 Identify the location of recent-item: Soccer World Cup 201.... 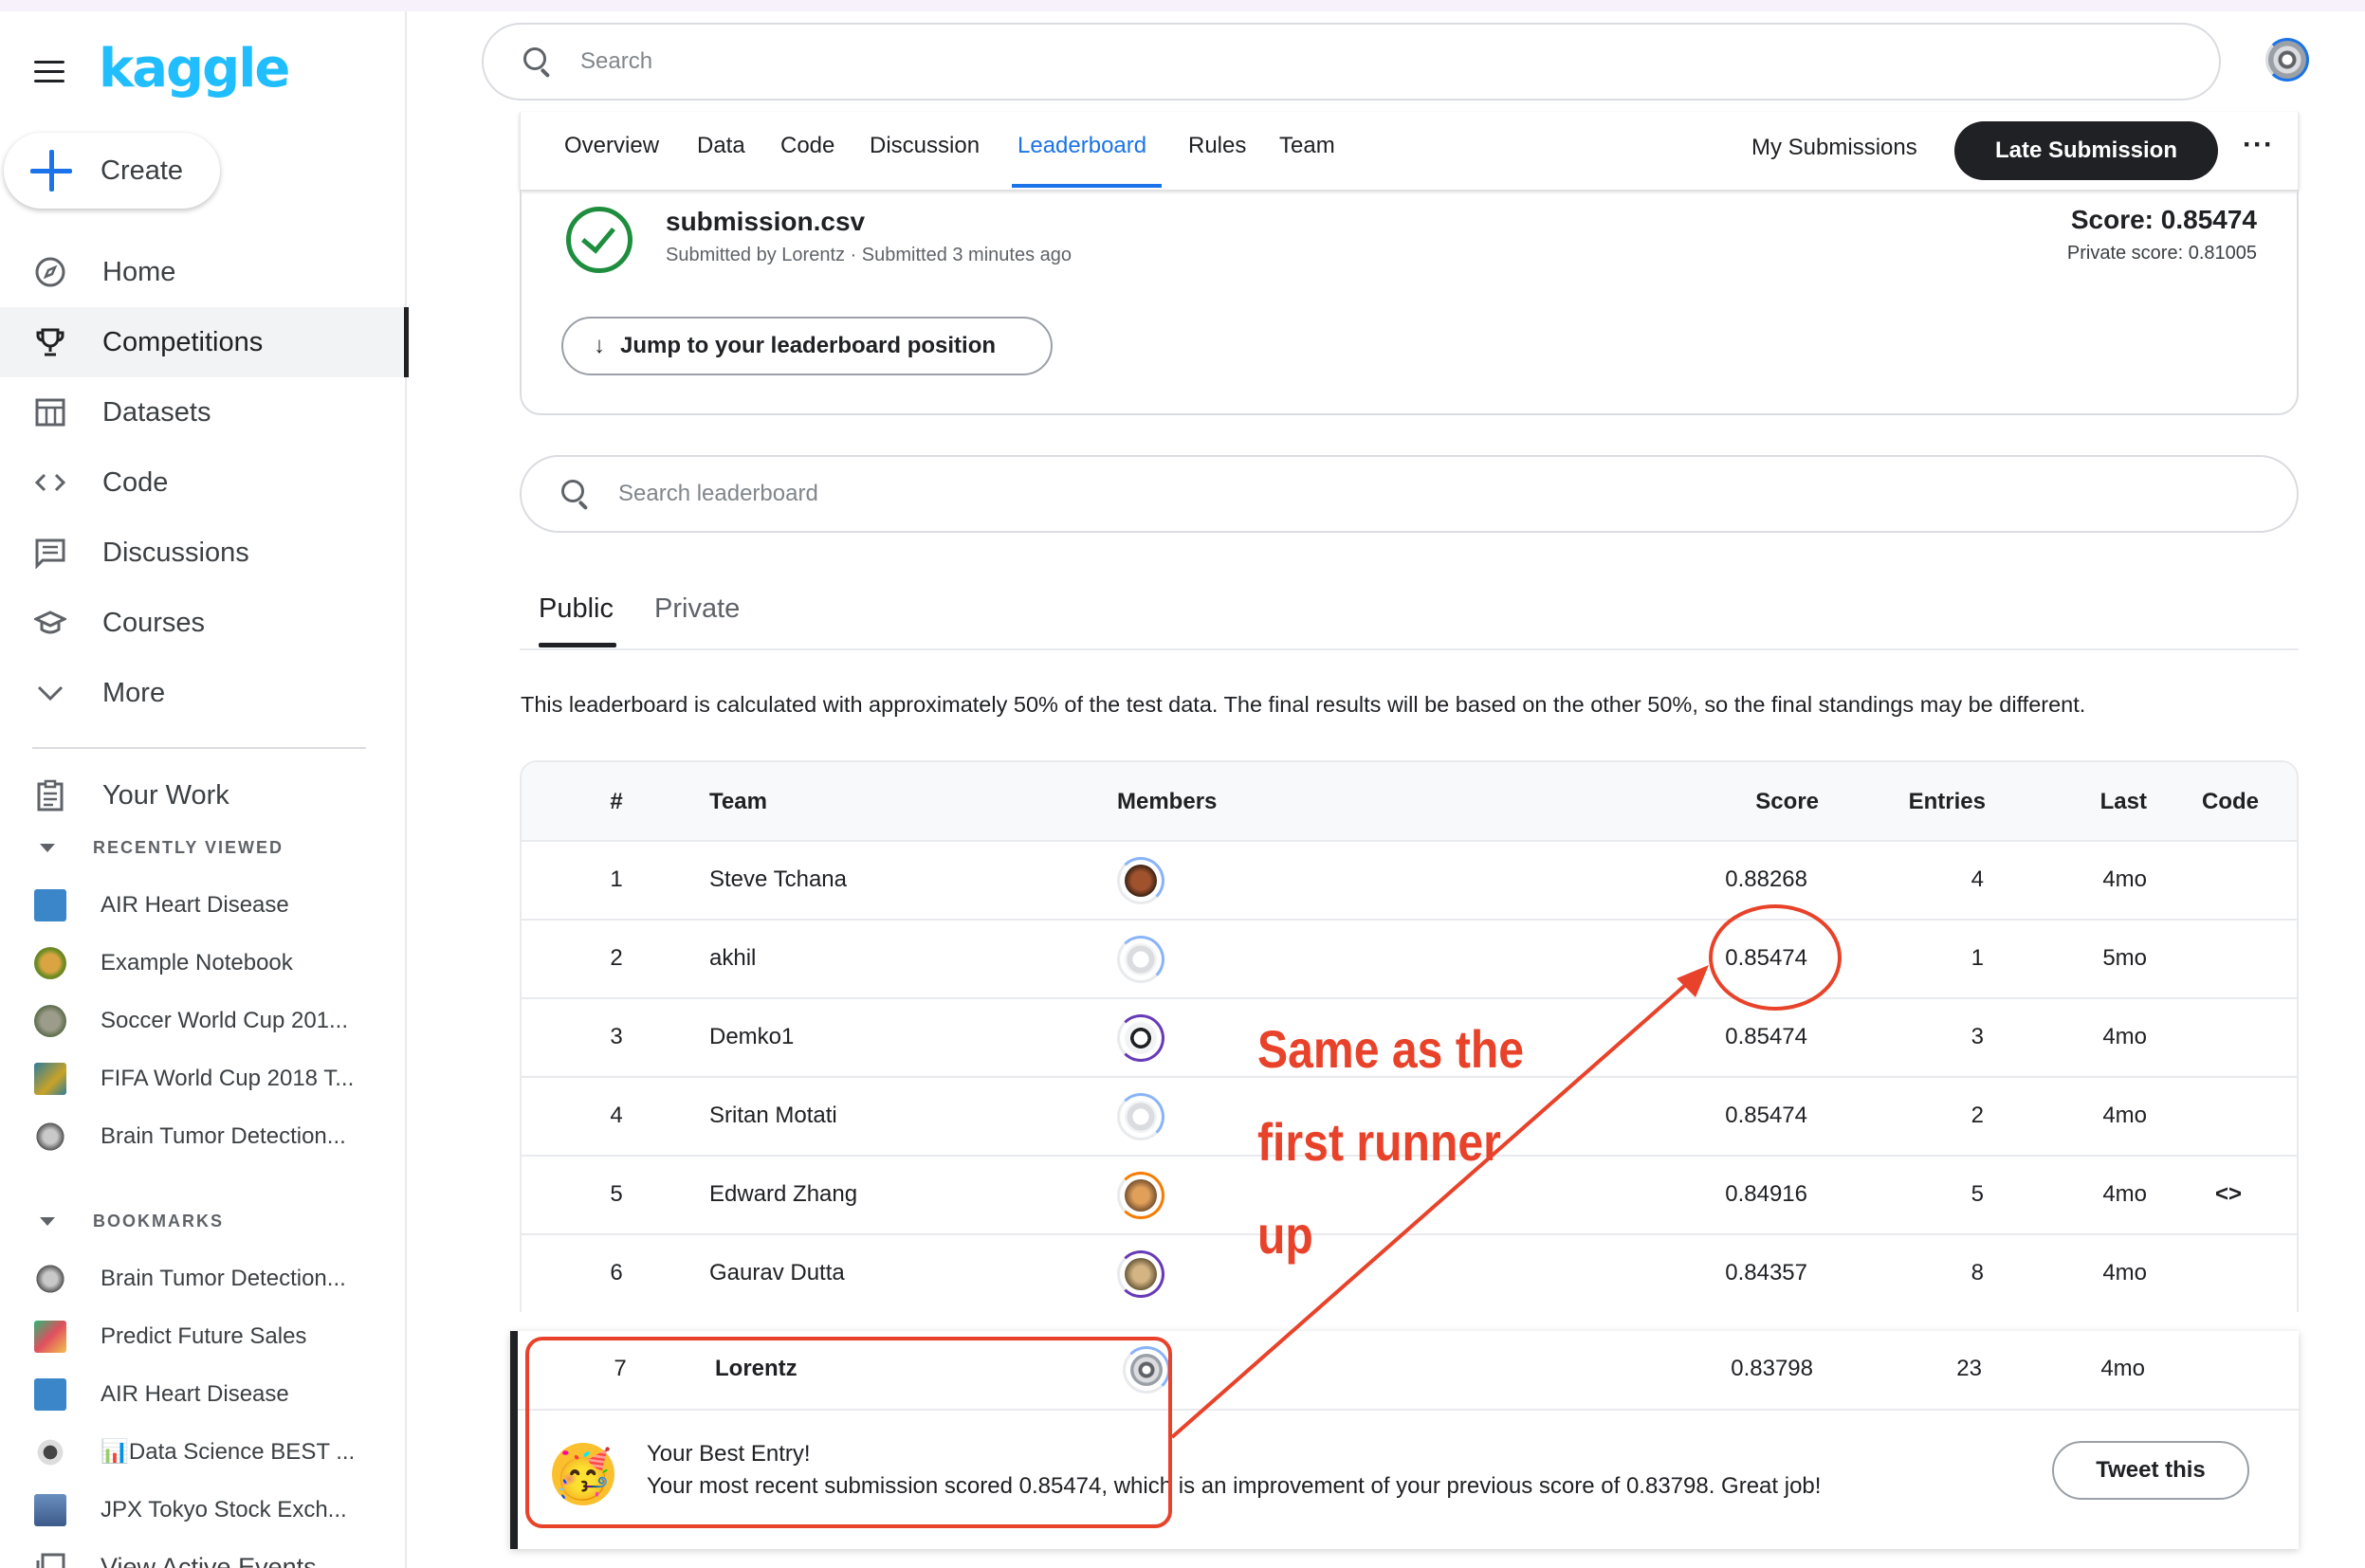
(202, 1020).